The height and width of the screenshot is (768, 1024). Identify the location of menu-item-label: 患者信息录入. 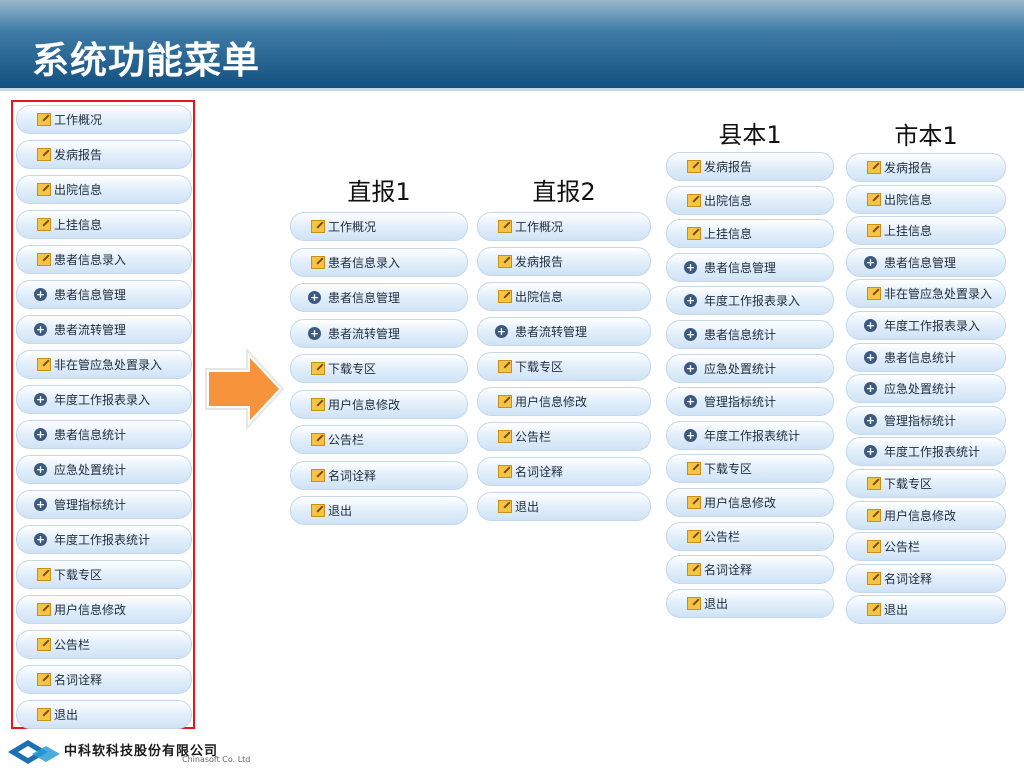
(364, 262).